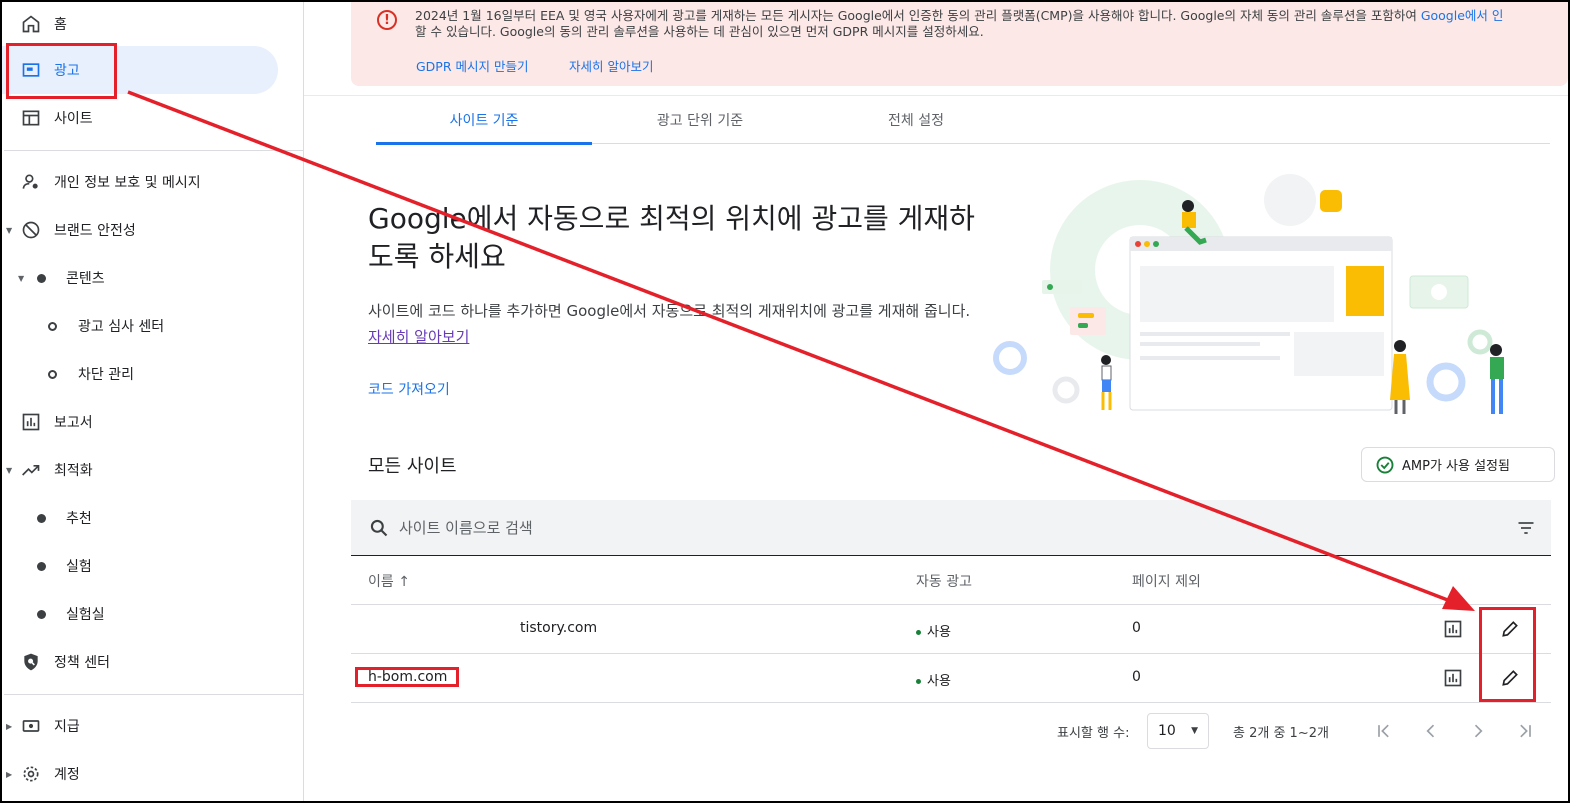  Describe the element at coordinates (1507, 654) in the screenshot. I see `annotation-box-edit-buttons` at that location.